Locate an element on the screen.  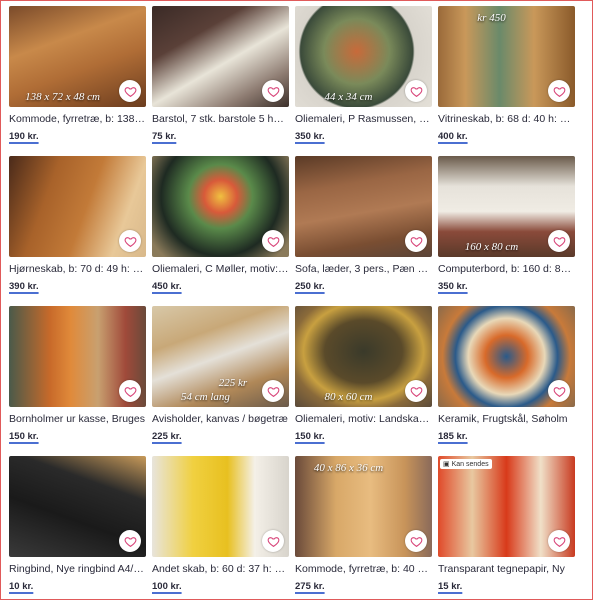
listing-title: Kommode, fyrretræ, b: 138 d: 72 h: 48 is located at coordinates (77, 119).